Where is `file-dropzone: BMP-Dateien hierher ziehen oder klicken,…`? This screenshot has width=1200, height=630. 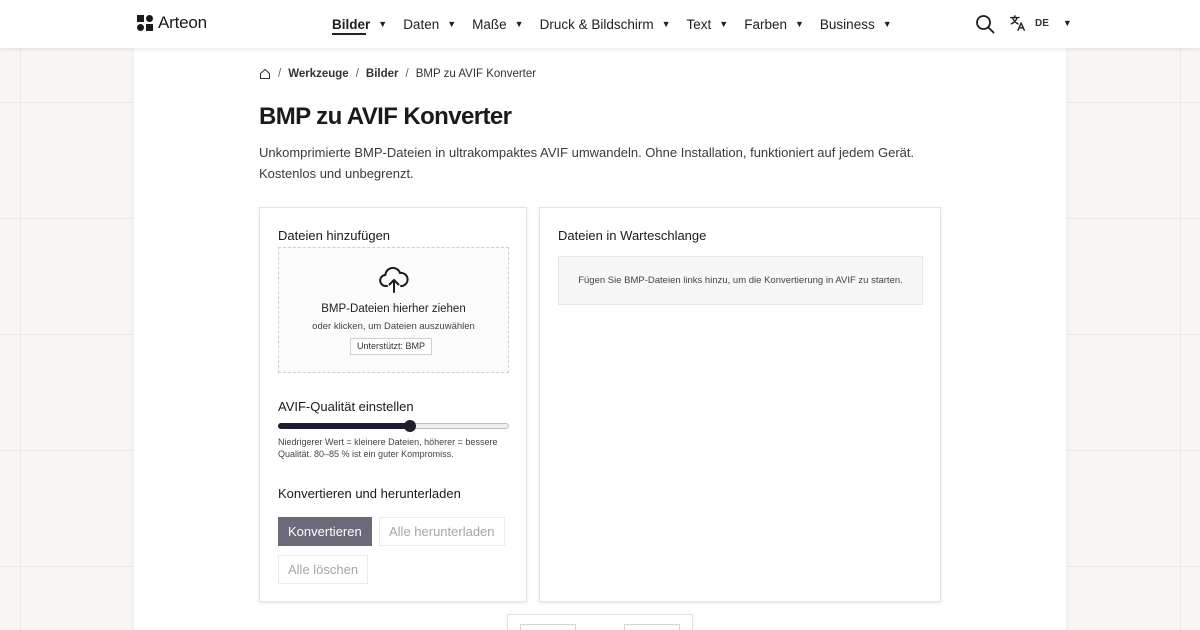
file-dropzone: BMP-Dateien hierher ziehen oder klicken,… is located at coordinates (393, 310).